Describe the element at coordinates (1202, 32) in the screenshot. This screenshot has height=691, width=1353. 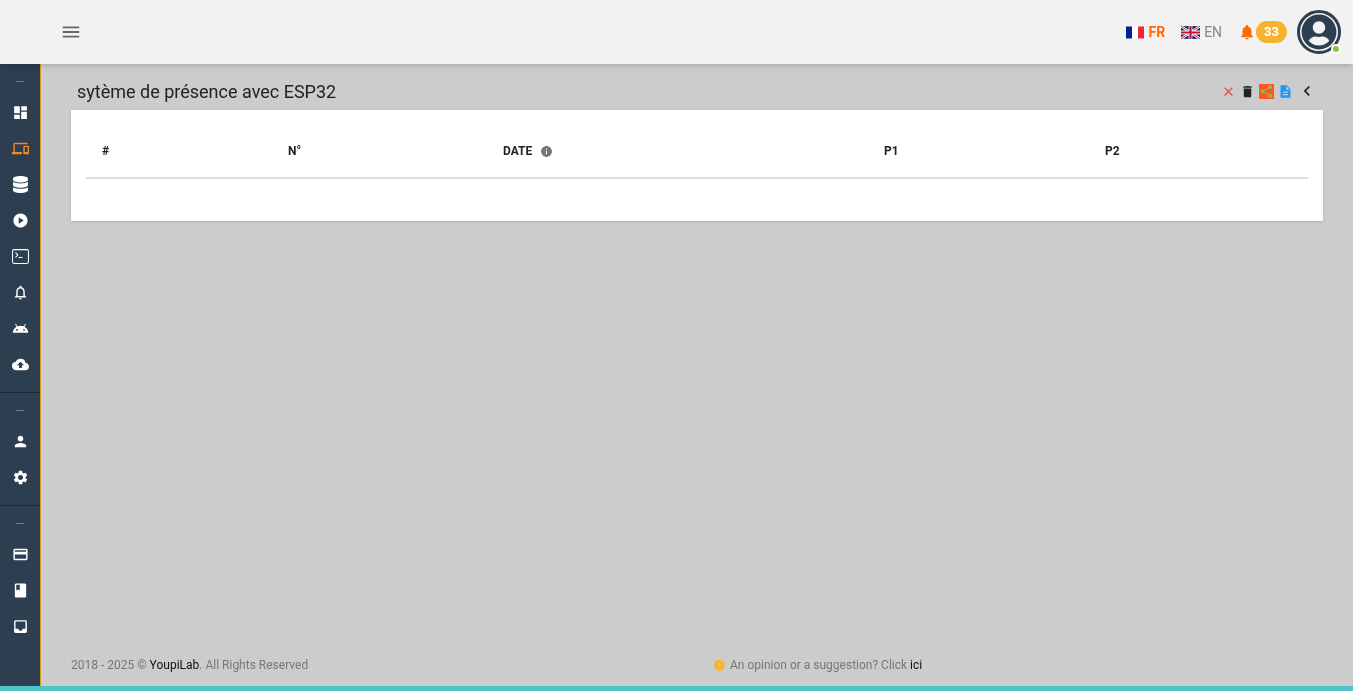
I see `language-button: EN` at that location.